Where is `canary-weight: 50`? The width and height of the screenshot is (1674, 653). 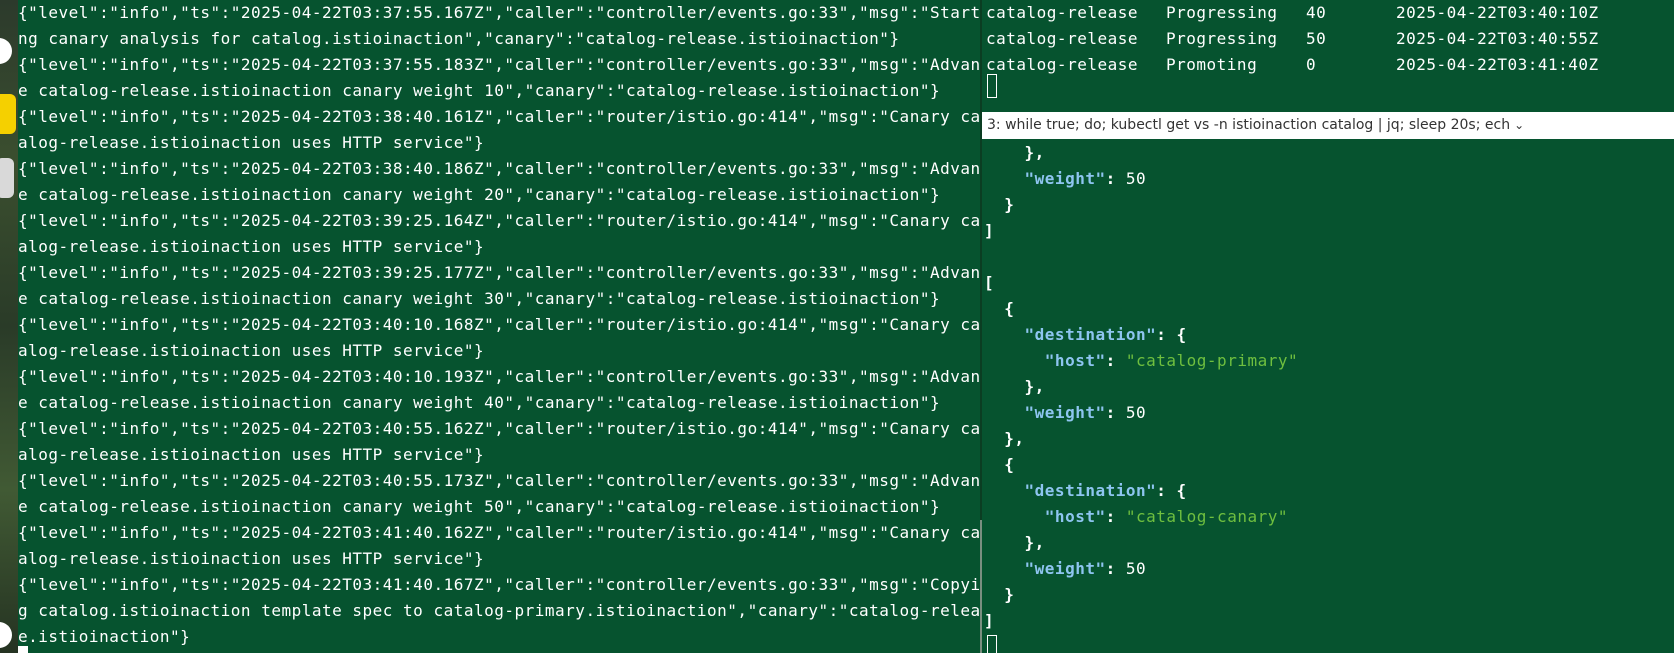
canary-weight: 50 is located at coordinates (1316, 38).